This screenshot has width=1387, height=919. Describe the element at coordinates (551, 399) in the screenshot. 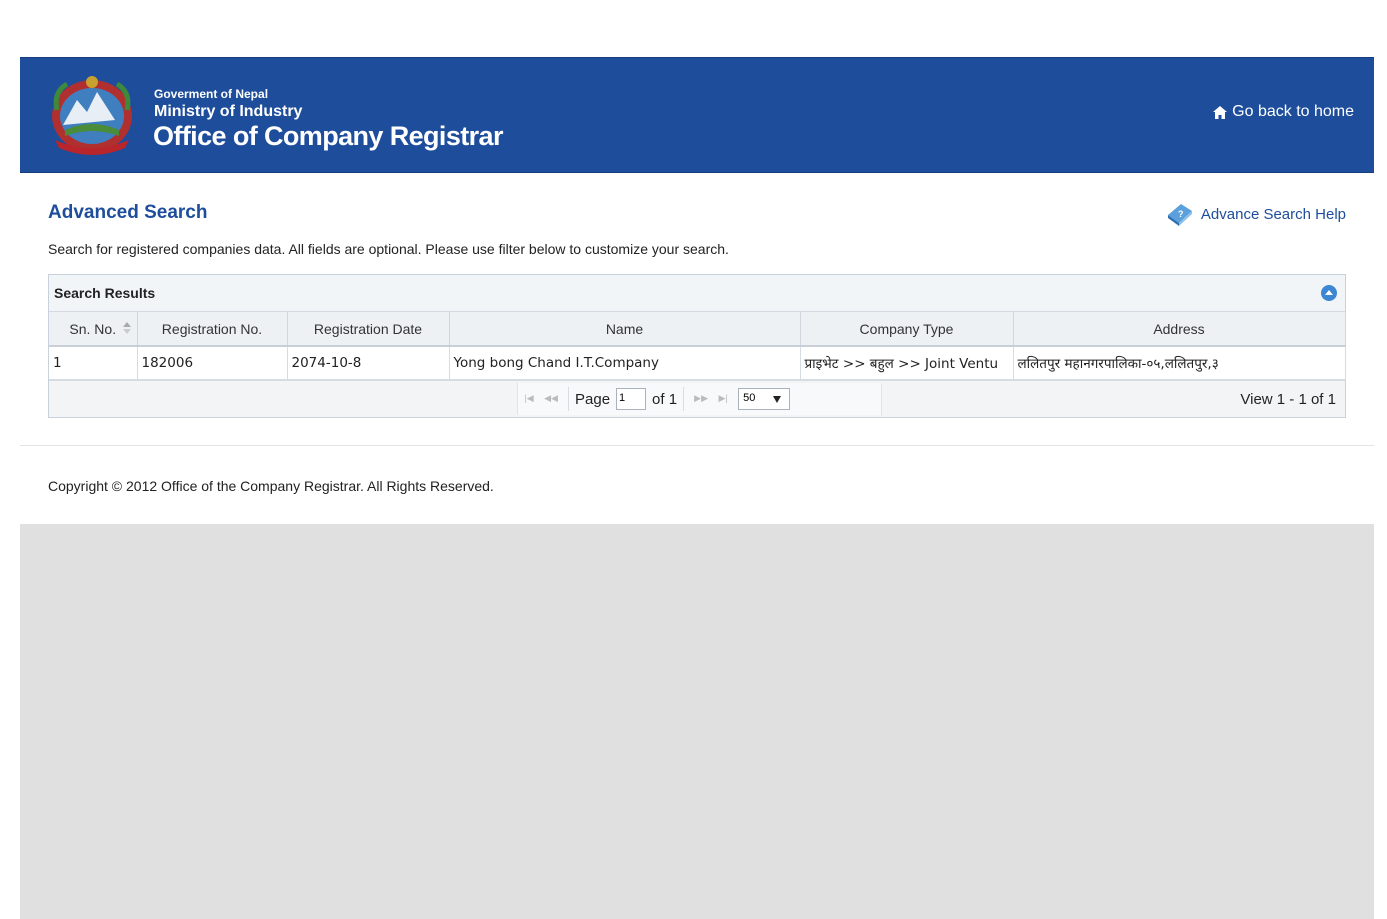

I see `prev-page-icon: ◀◀` at that location.